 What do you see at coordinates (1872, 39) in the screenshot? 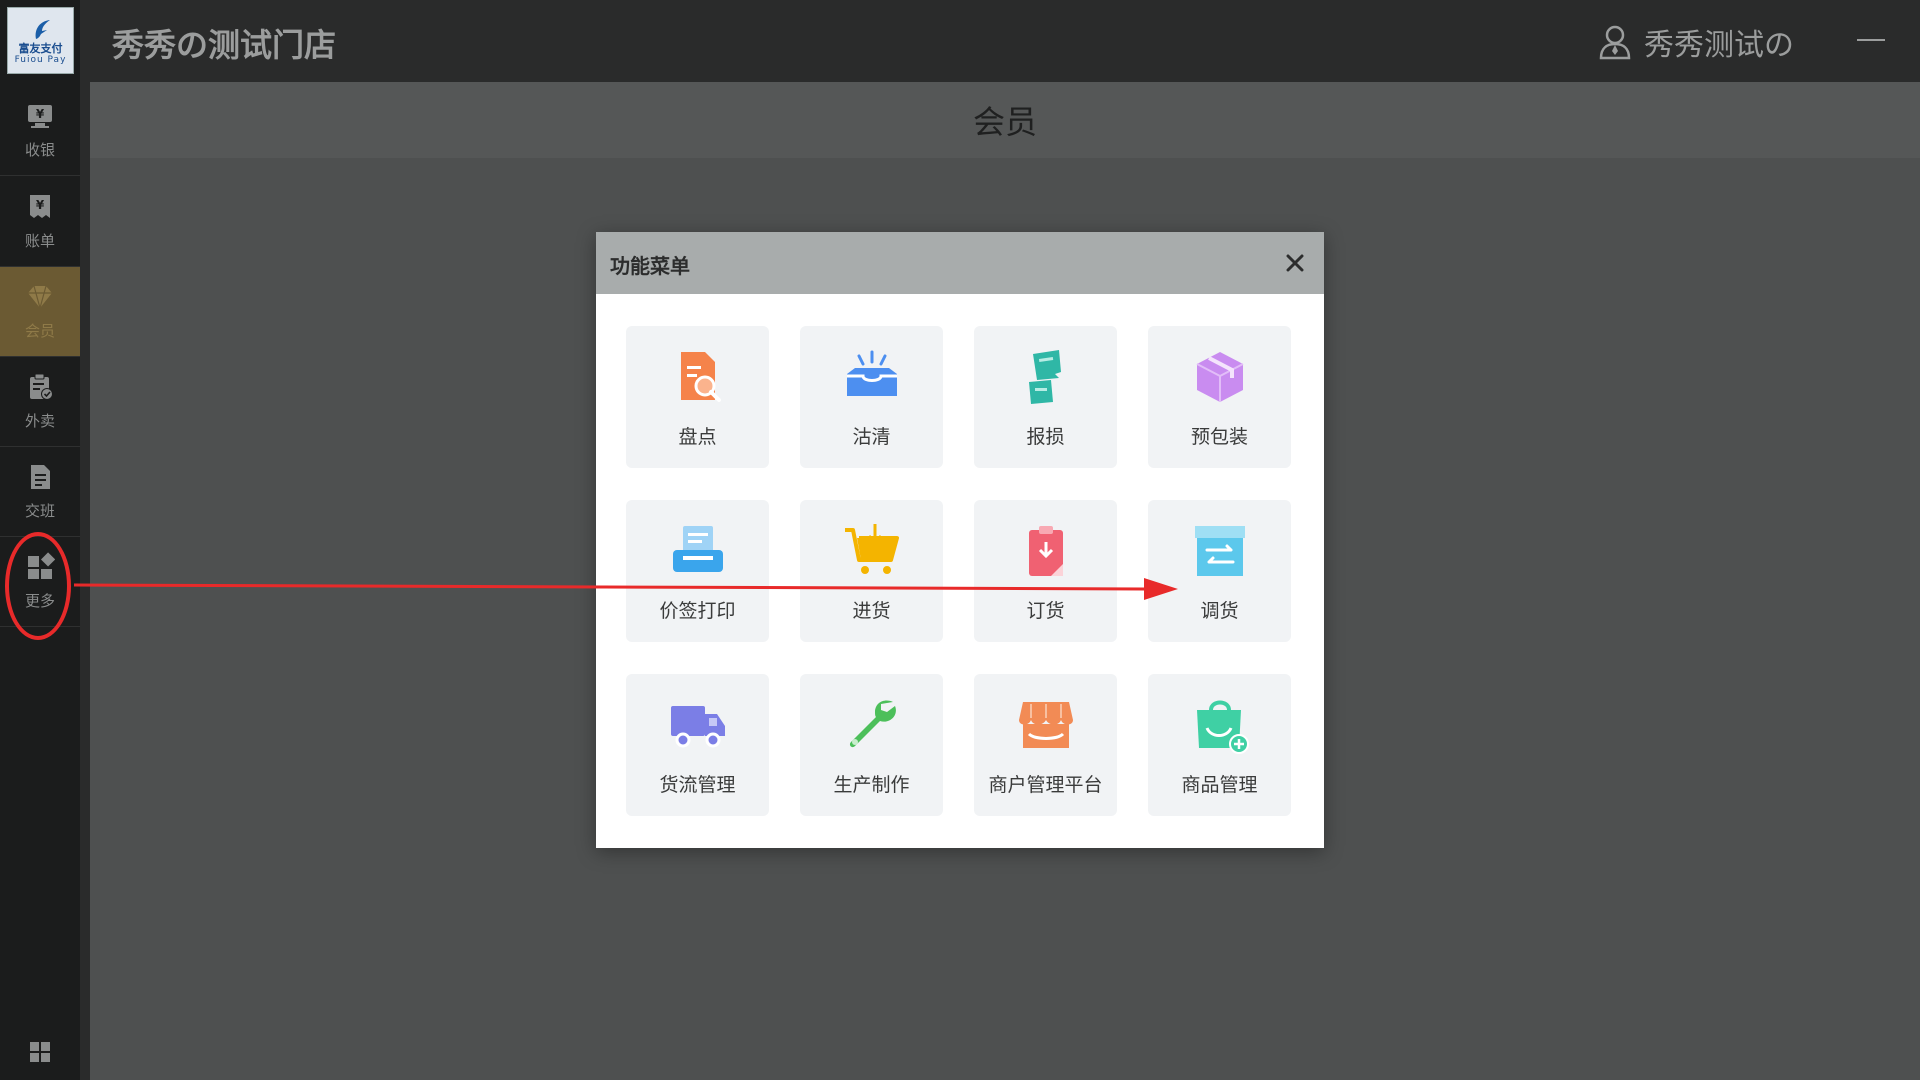
I see `minimize-button` at bounding box center [1872, 39].